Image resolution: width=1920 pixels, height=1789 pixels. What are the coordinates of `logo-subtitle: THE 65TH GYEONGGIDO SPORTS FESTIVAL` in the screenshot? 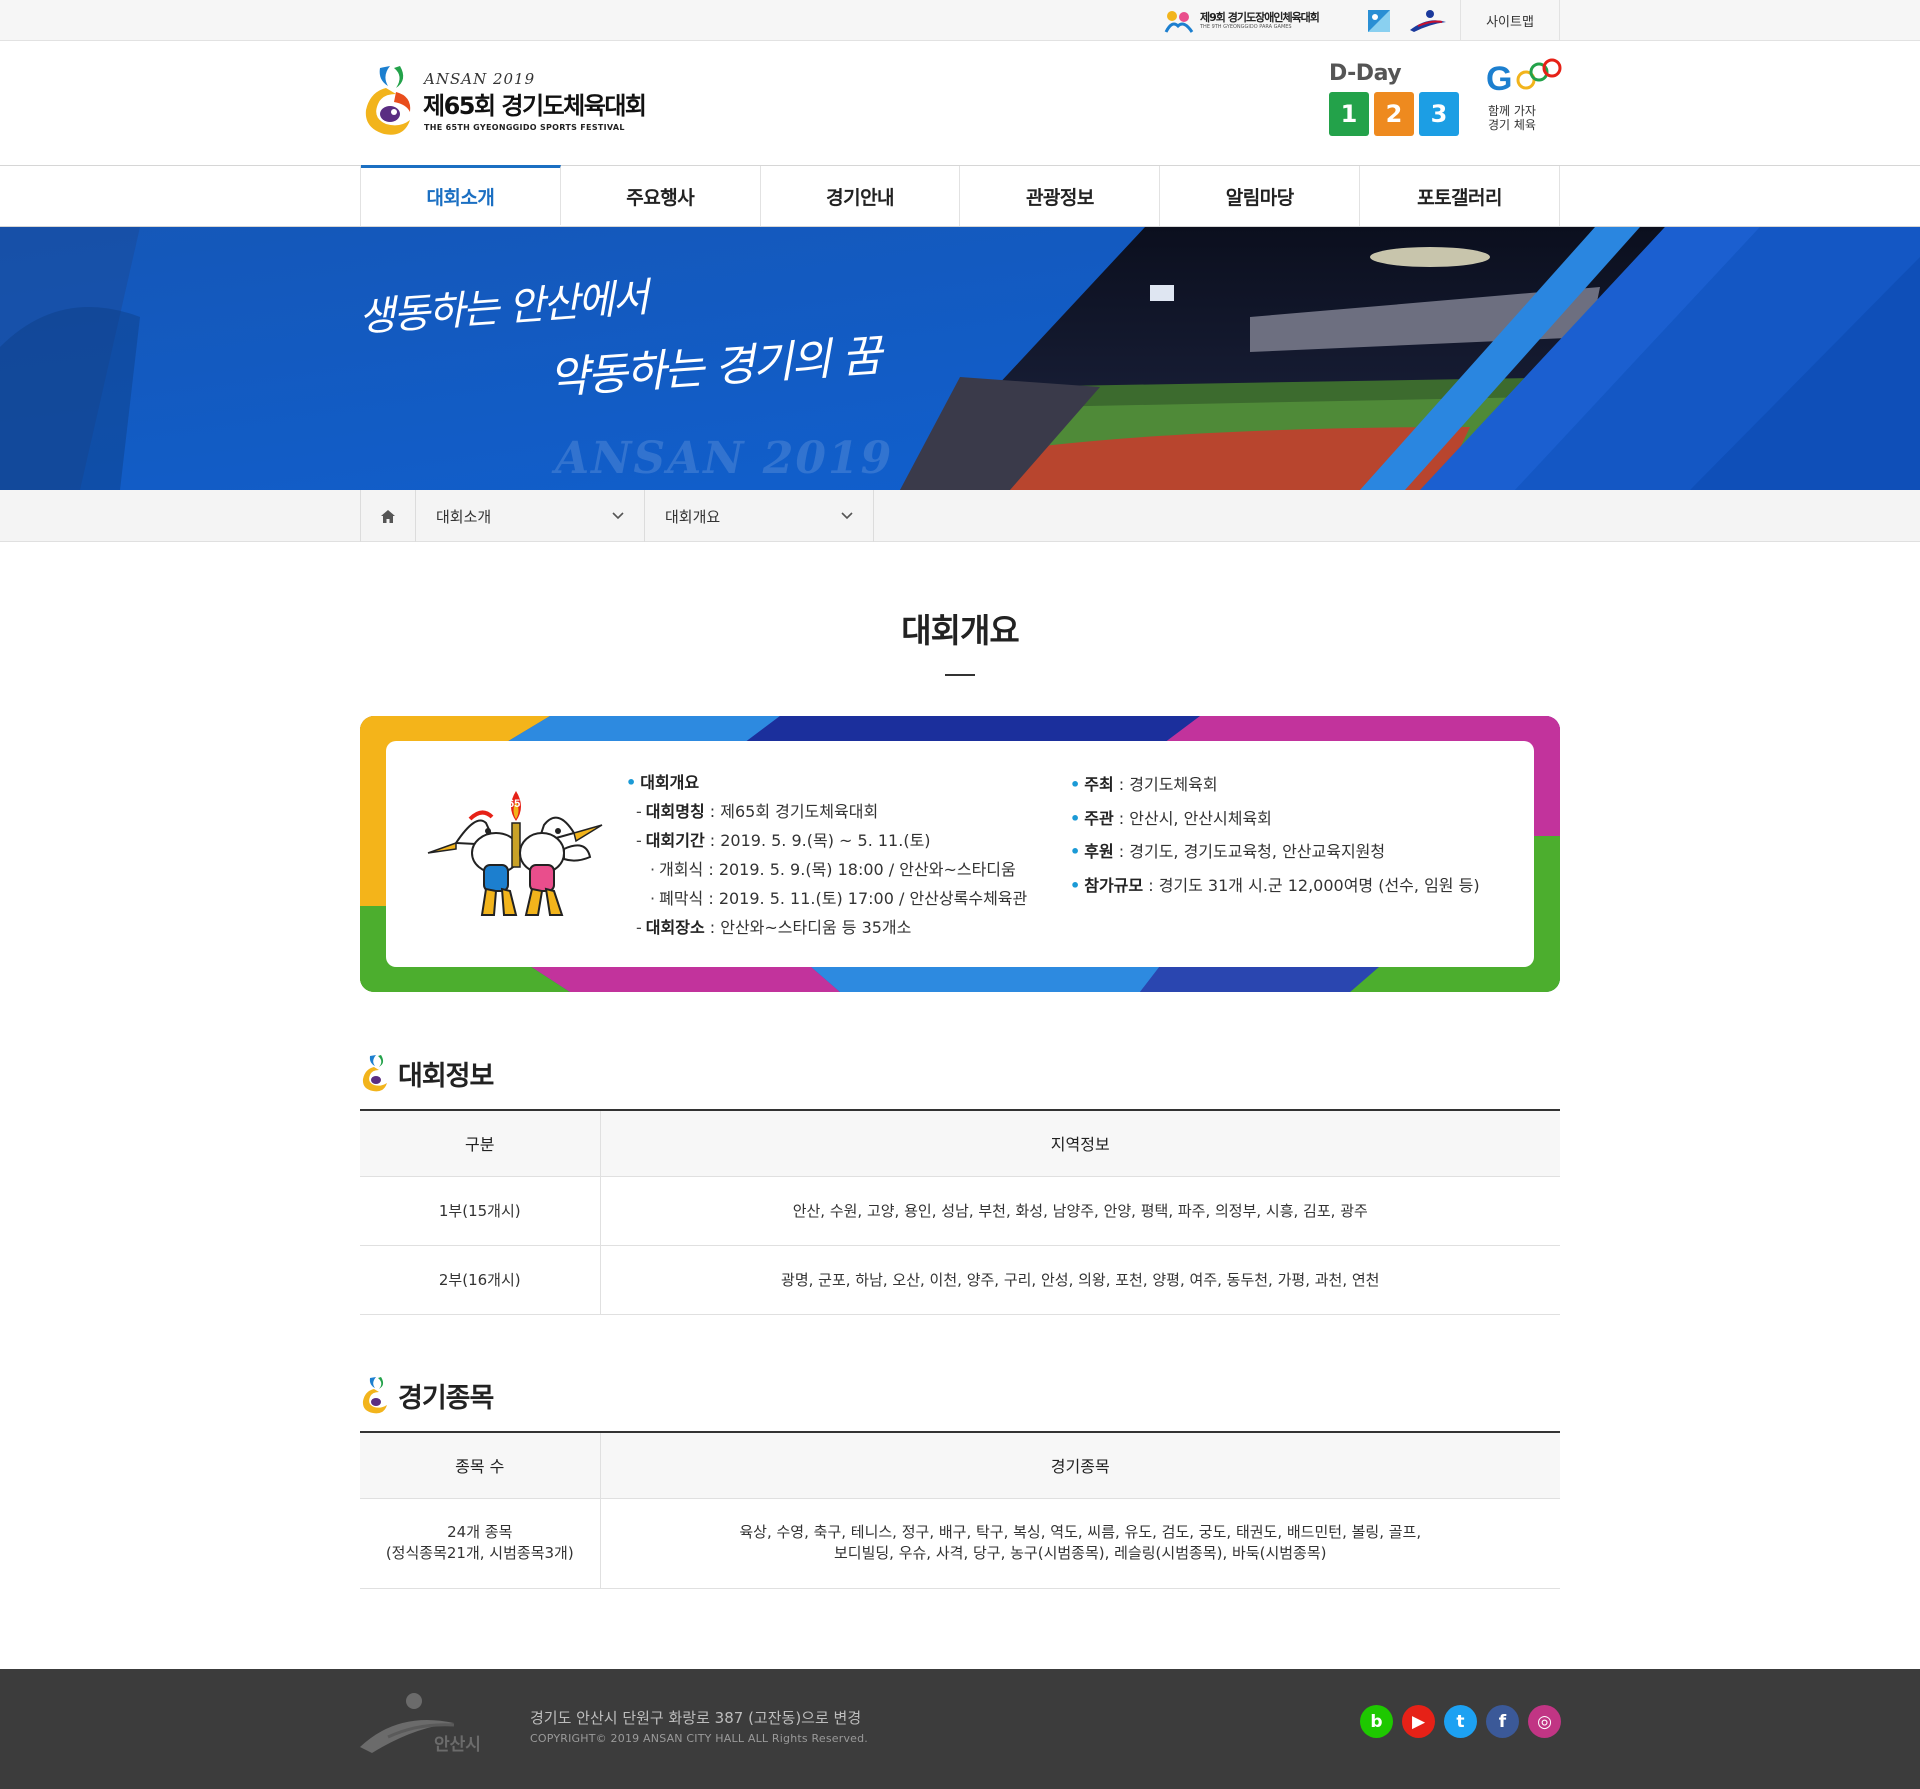 It's located at (524, 127).